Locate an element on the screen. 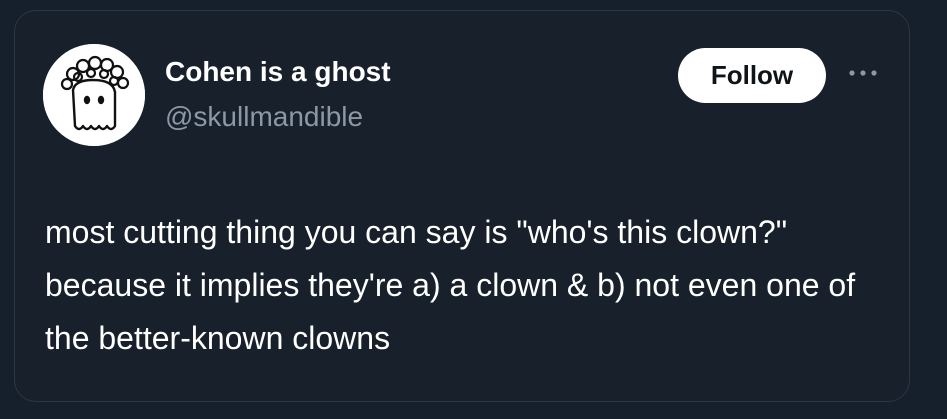 Image resolution: width=947 pixels, height=419 pixels. author-handle: @skullmandible is located at coordinates (264, 117).